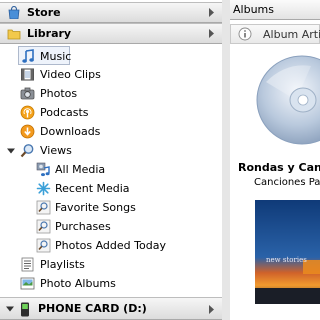 This screenshot has height=320, width=320. What do you see at coordinates (291, 34) in the screenshot?
I see `info-label: Album Artist` at bounding box center [291, 34].